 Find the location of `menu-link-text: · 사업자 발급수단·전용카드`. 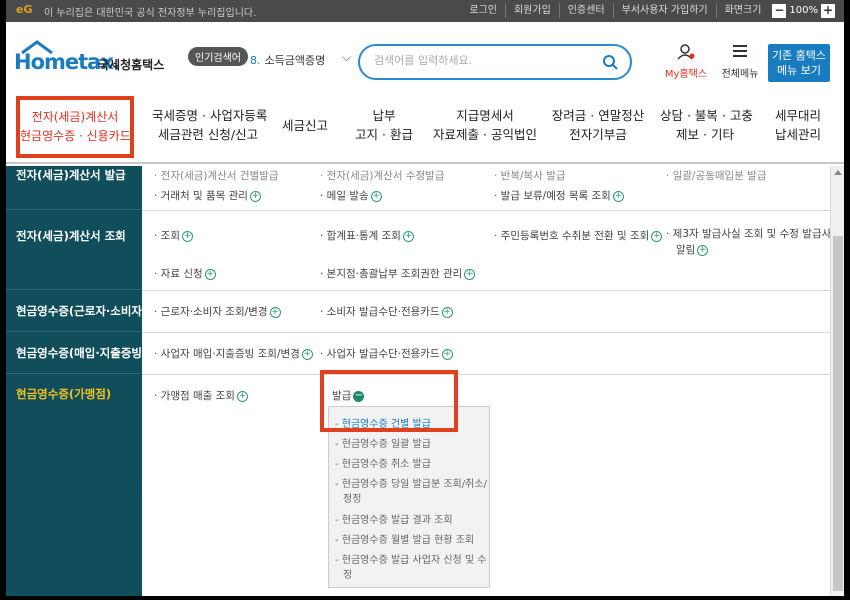

menu-link-text: · 사업자 발급수단·전용카드 is located at coordinates (380, 354).